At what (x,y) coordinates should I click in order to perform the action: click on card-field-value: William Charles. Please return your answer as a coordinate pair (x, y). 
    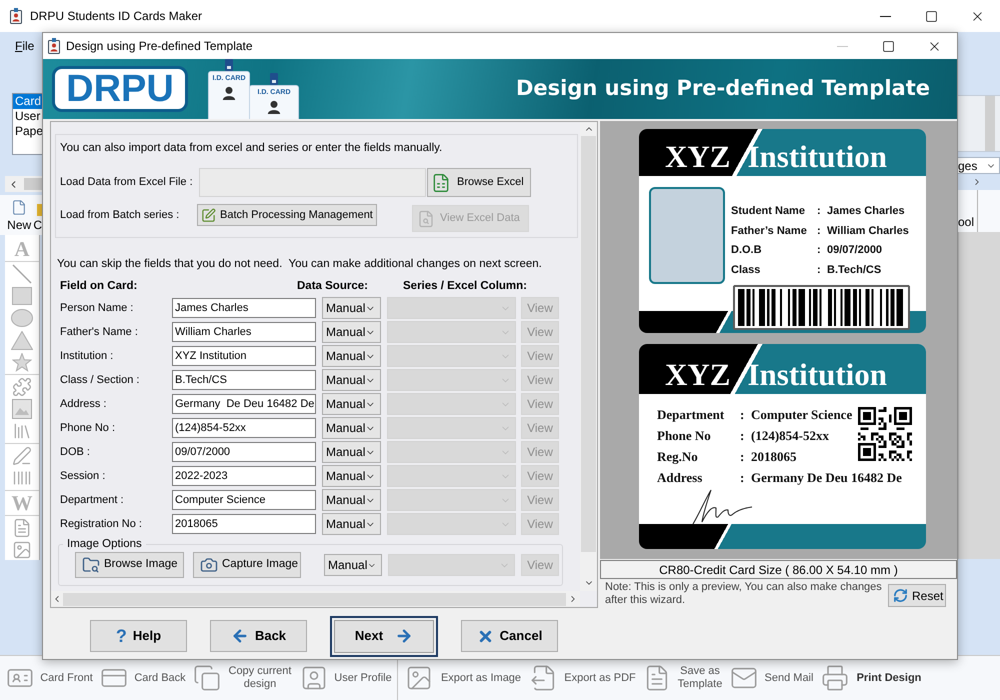
    Looking at the image, I should click on (868, 231).